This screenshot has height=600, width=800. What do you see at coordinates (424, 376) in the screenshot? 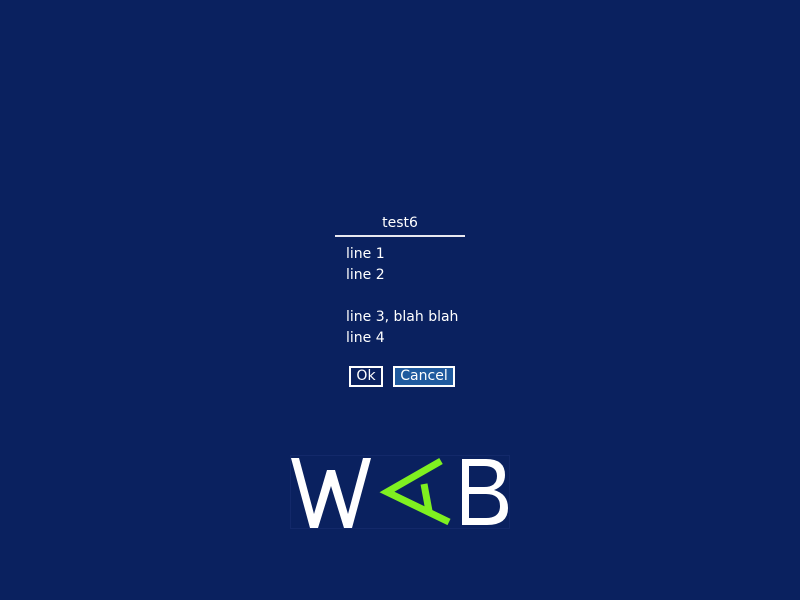
I see `cancel-button: Cancel` at bounding box center [424, 376].